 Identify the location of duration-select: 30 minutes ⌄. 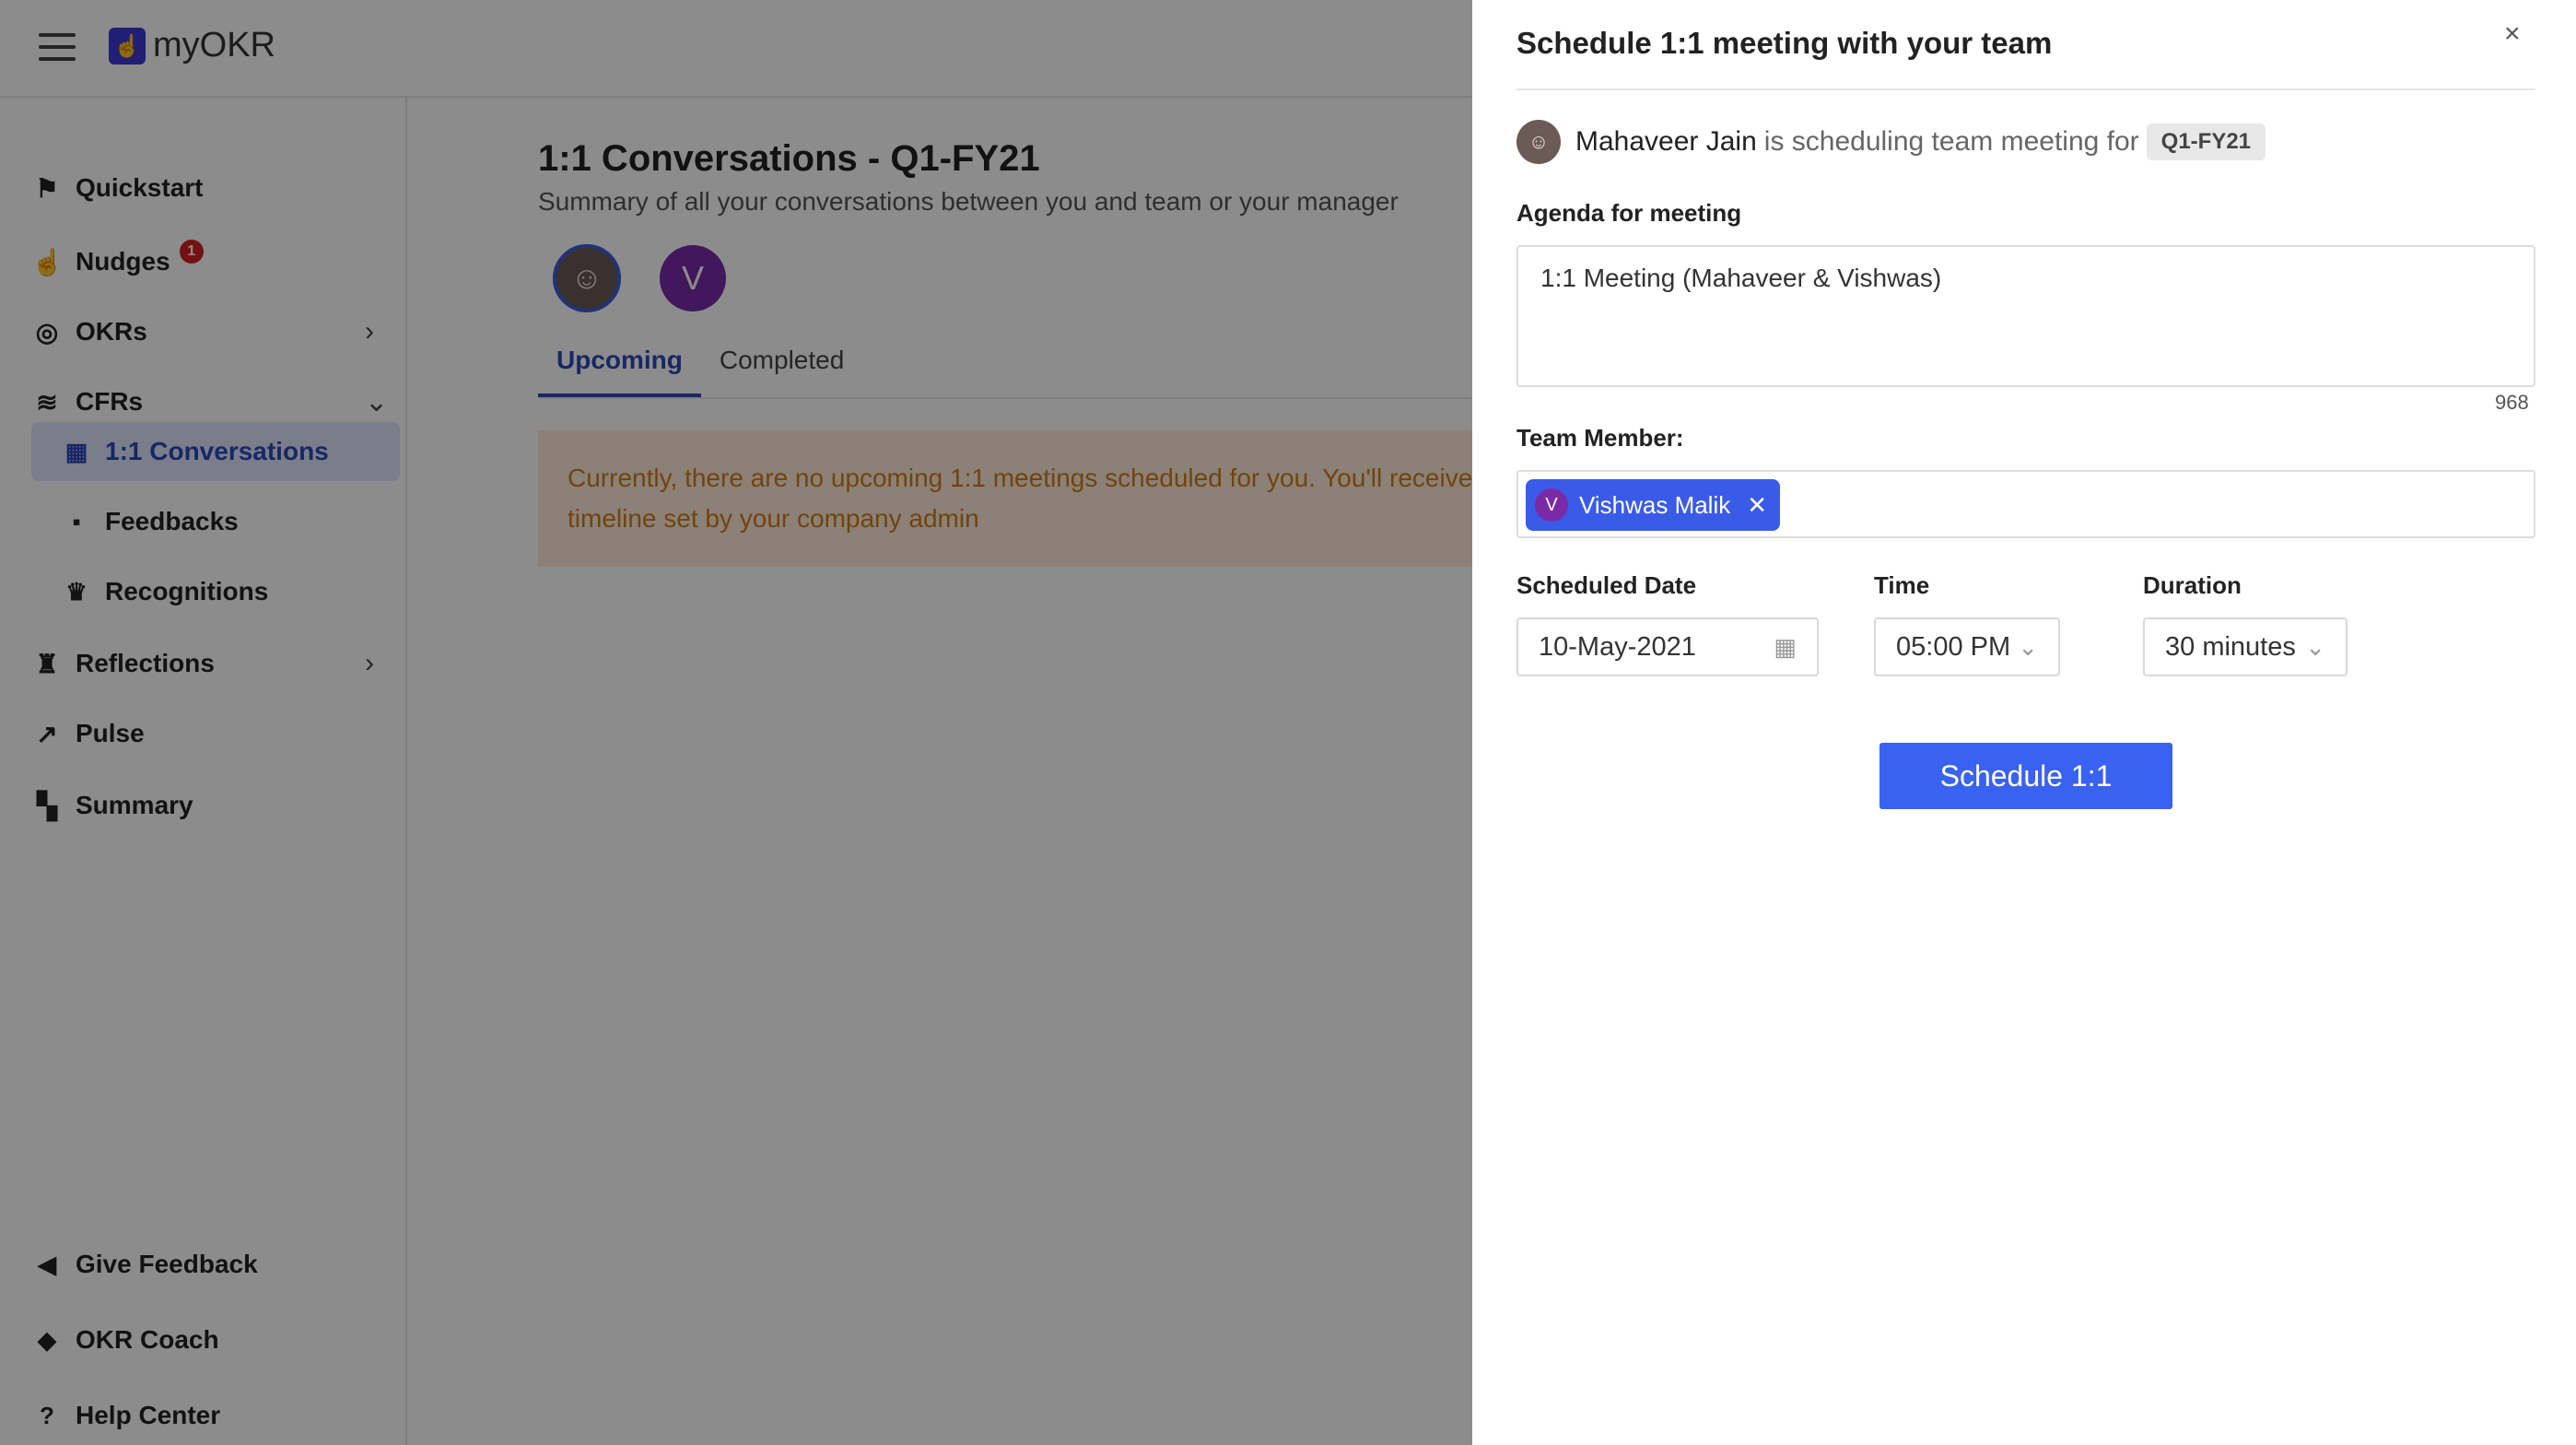
(2245, 646).